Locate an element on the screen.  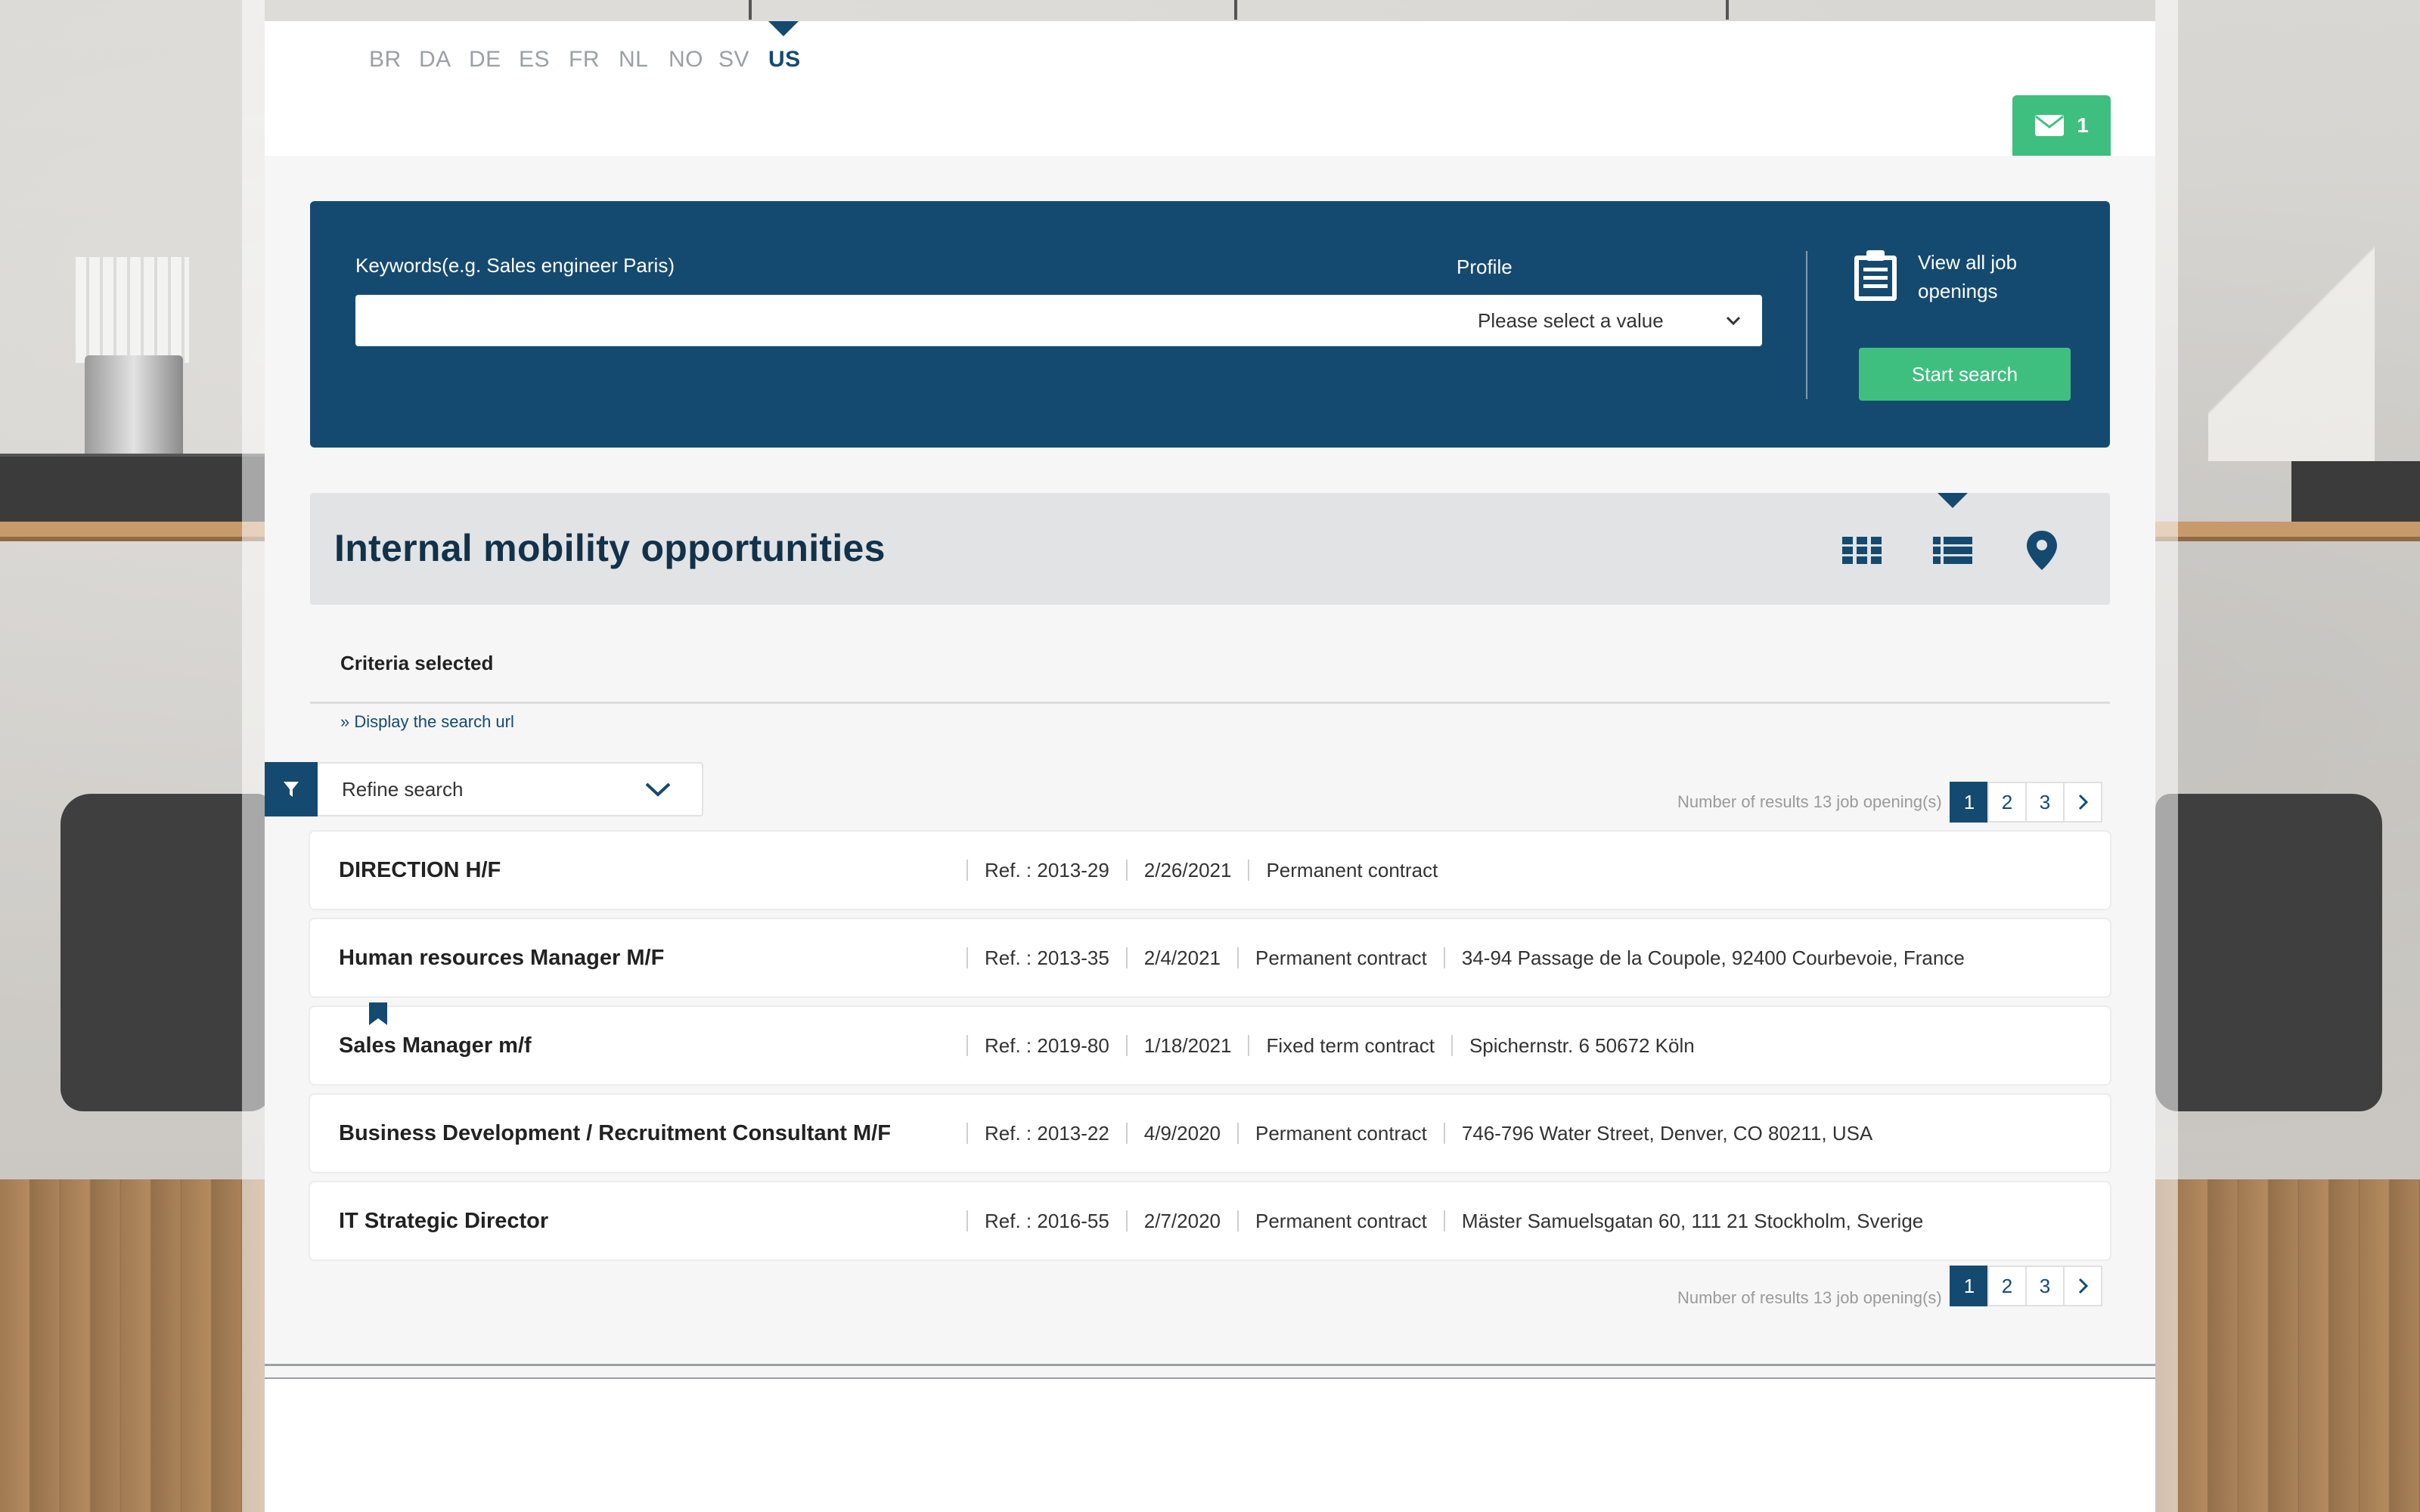
mail-button: 1 is located at coordinates (2061, 126).